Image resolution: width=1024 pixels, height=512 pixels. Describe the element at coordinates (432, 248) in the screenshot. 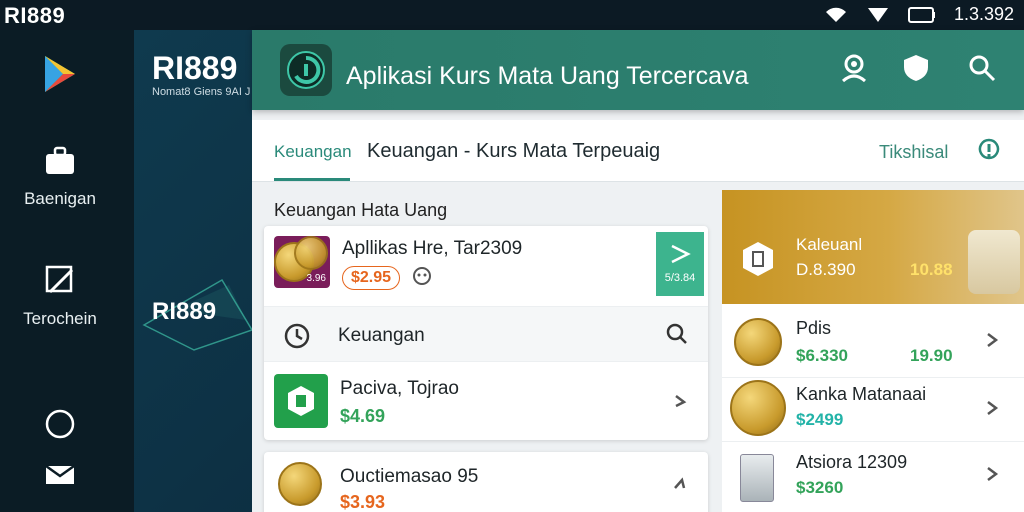

I see `item-name: Apllikas Hre, Tar2309` at that location.